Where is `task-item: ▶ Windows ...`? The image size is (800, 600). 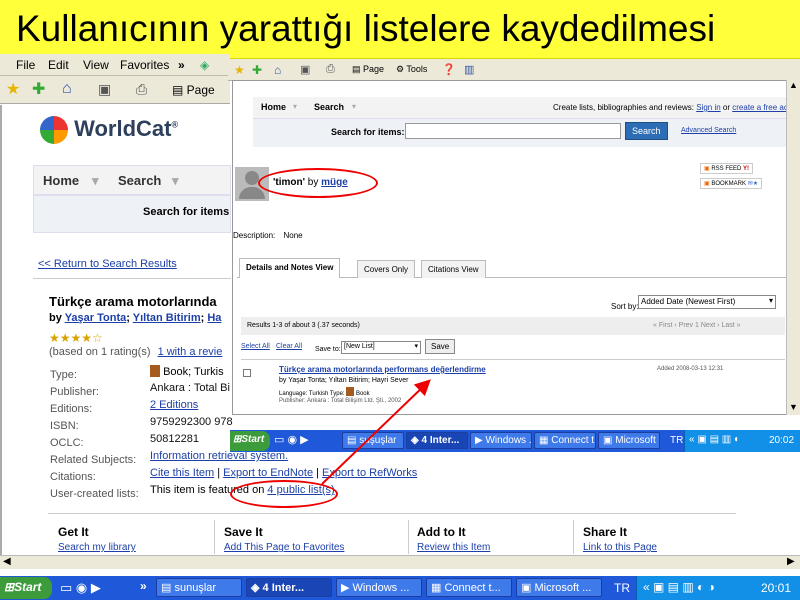 task-item: ▶ Windows ... is located at coordinates (379, 587).